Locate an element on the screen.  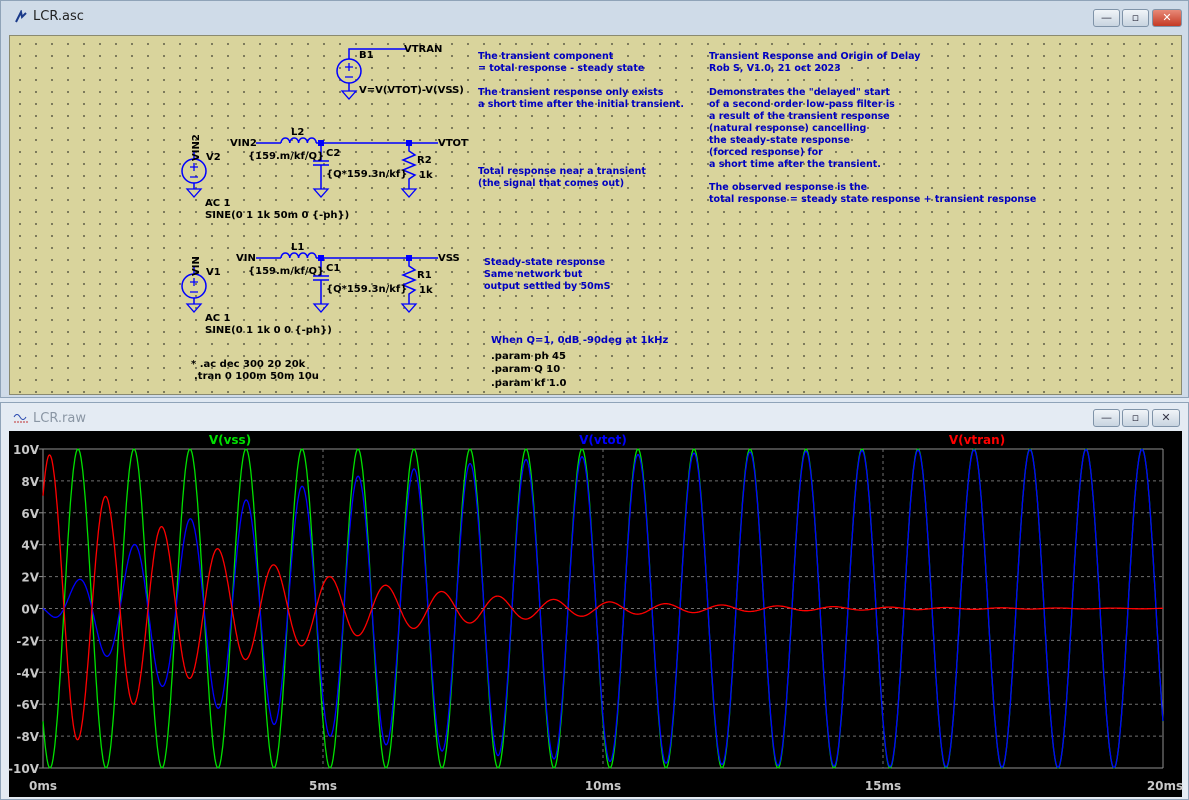
x-tick-label: 15ms is located at coordinates (883, 786).